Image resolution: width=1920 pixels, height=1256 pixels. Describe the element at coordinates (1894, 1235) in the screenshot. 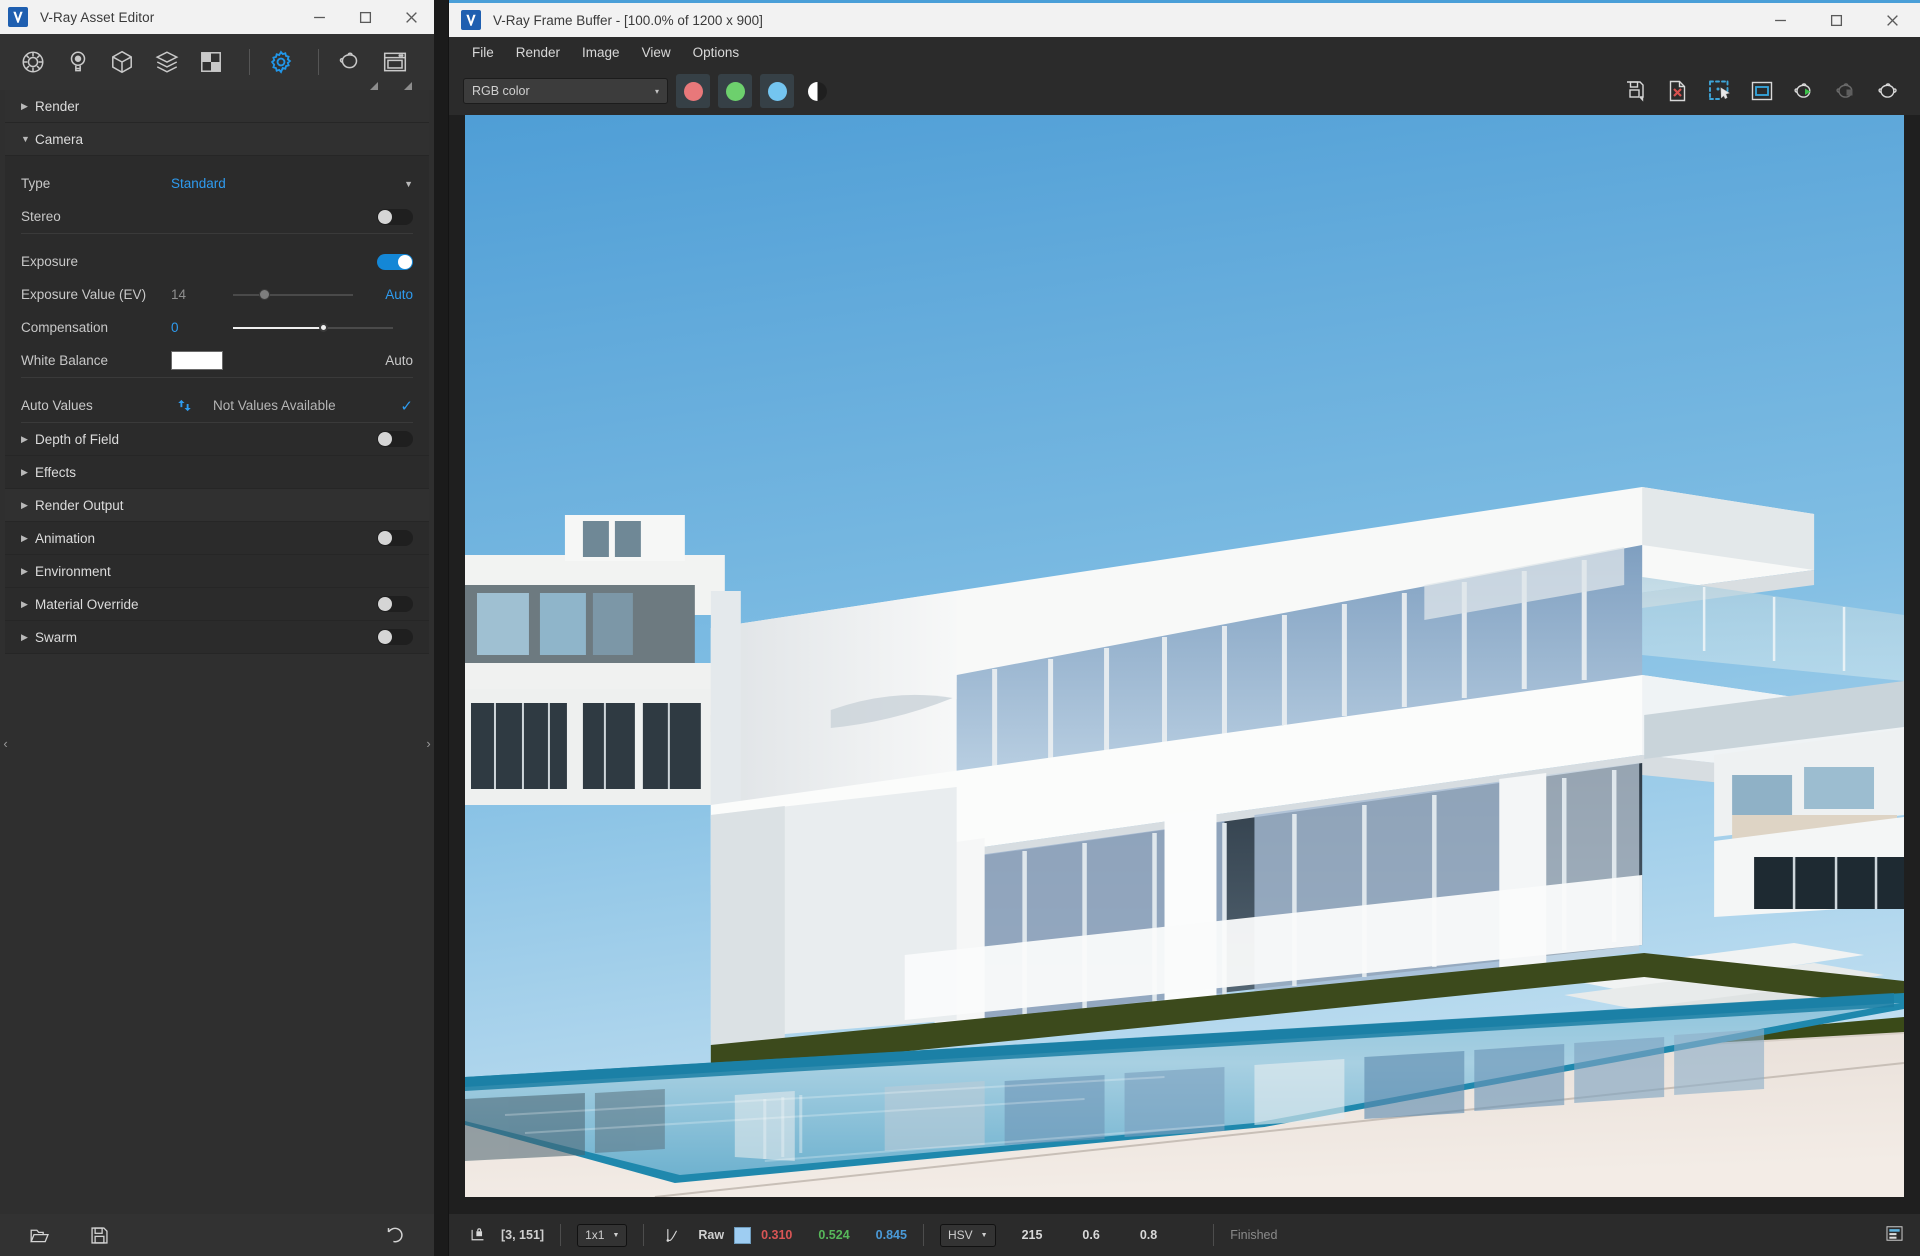

I see `layers-panel-icon` at that location.